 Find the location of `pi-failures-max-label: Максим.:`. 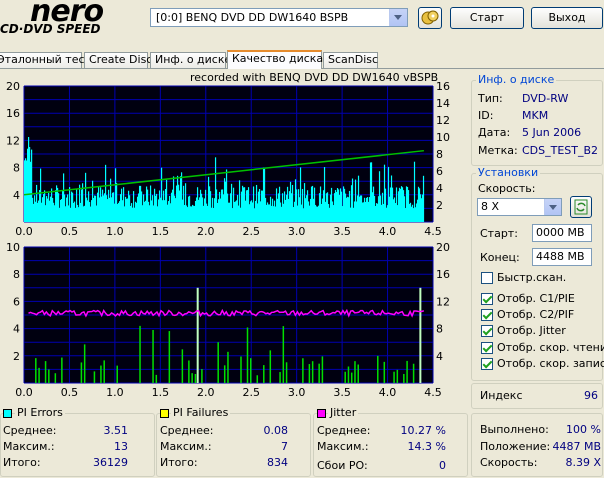

pi-failures-max-label: Максим.: is located at coordinates (186, 446).